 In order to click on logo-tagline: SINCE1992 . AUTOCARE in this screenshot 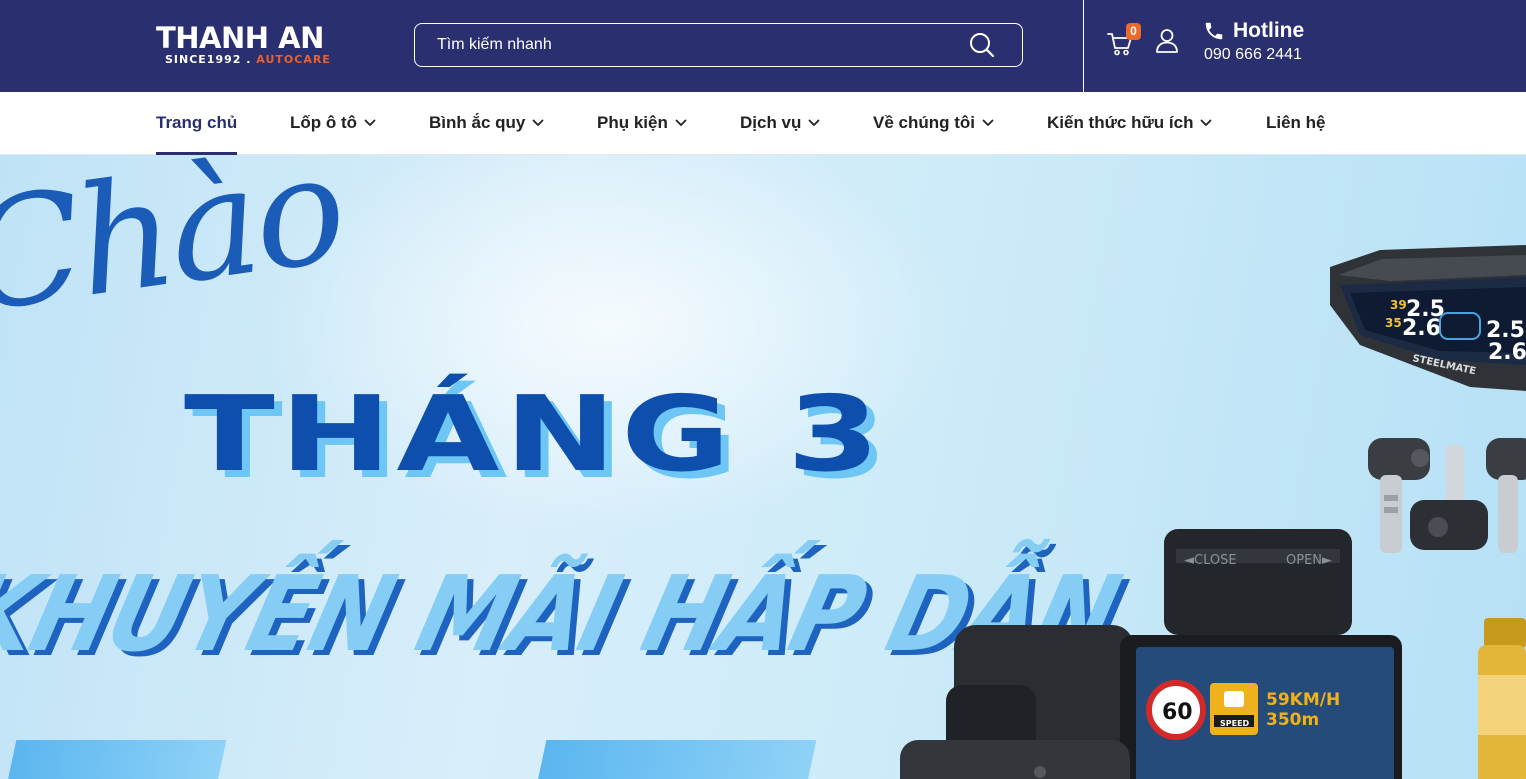, I will do `click(248, 59)`.